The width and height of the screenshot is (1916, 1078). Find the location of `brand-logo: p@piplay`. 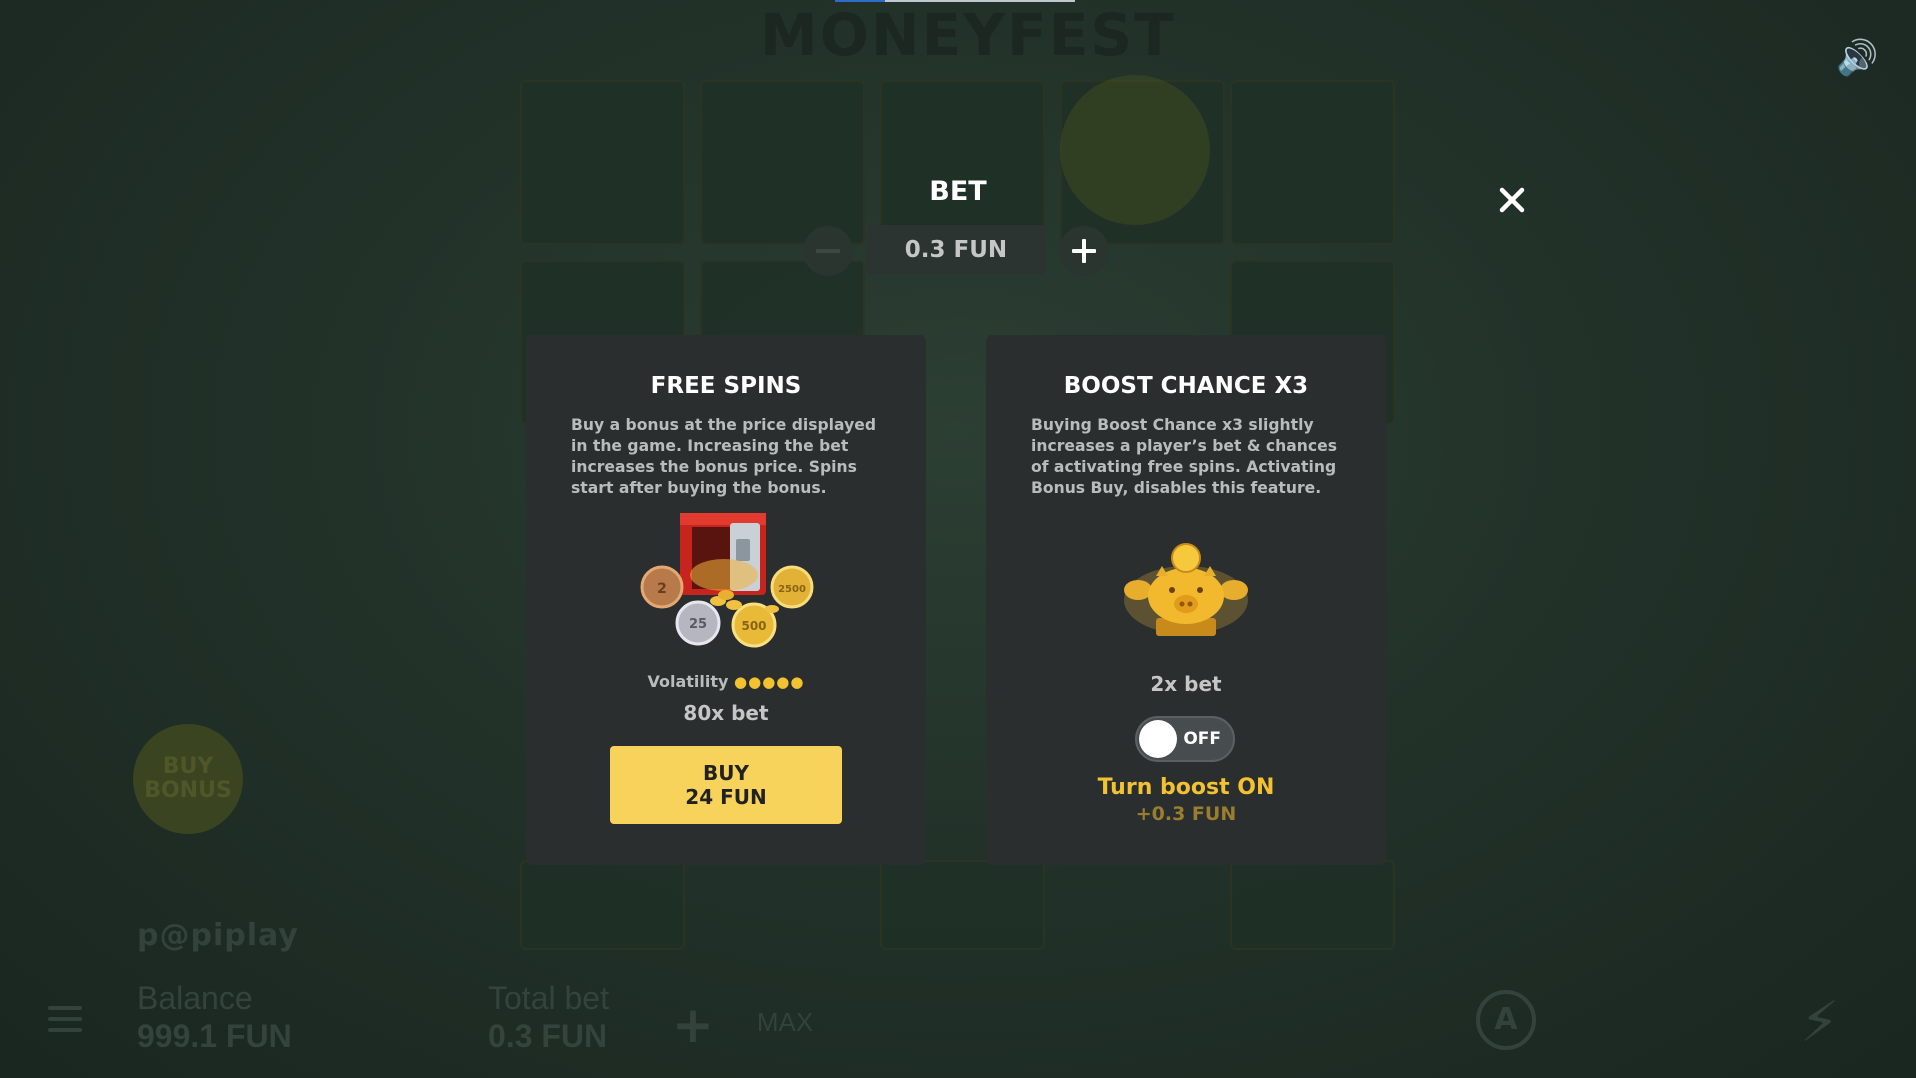

brand-logo: p@piplay is located at coordinates (218, 935).